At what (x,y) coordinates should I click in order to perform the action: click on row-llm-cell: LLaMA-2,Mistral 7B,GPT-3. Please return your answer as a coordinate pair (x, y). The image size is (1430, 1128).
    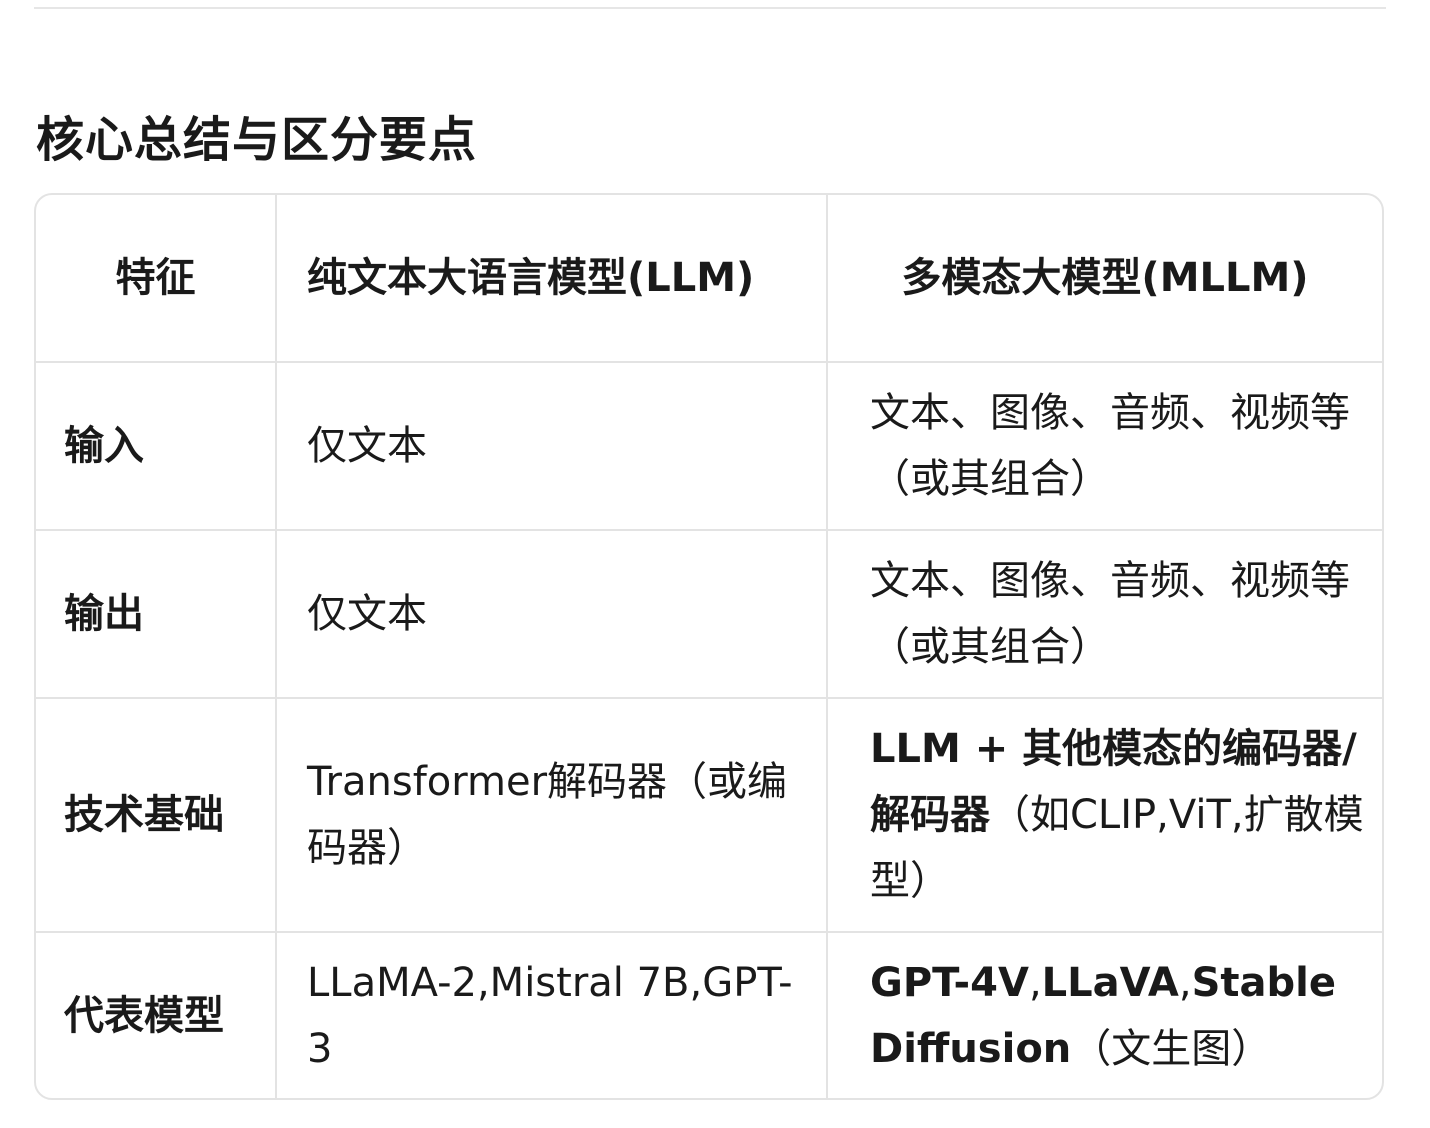
    Looking at the image, I should click on (552, 1015).